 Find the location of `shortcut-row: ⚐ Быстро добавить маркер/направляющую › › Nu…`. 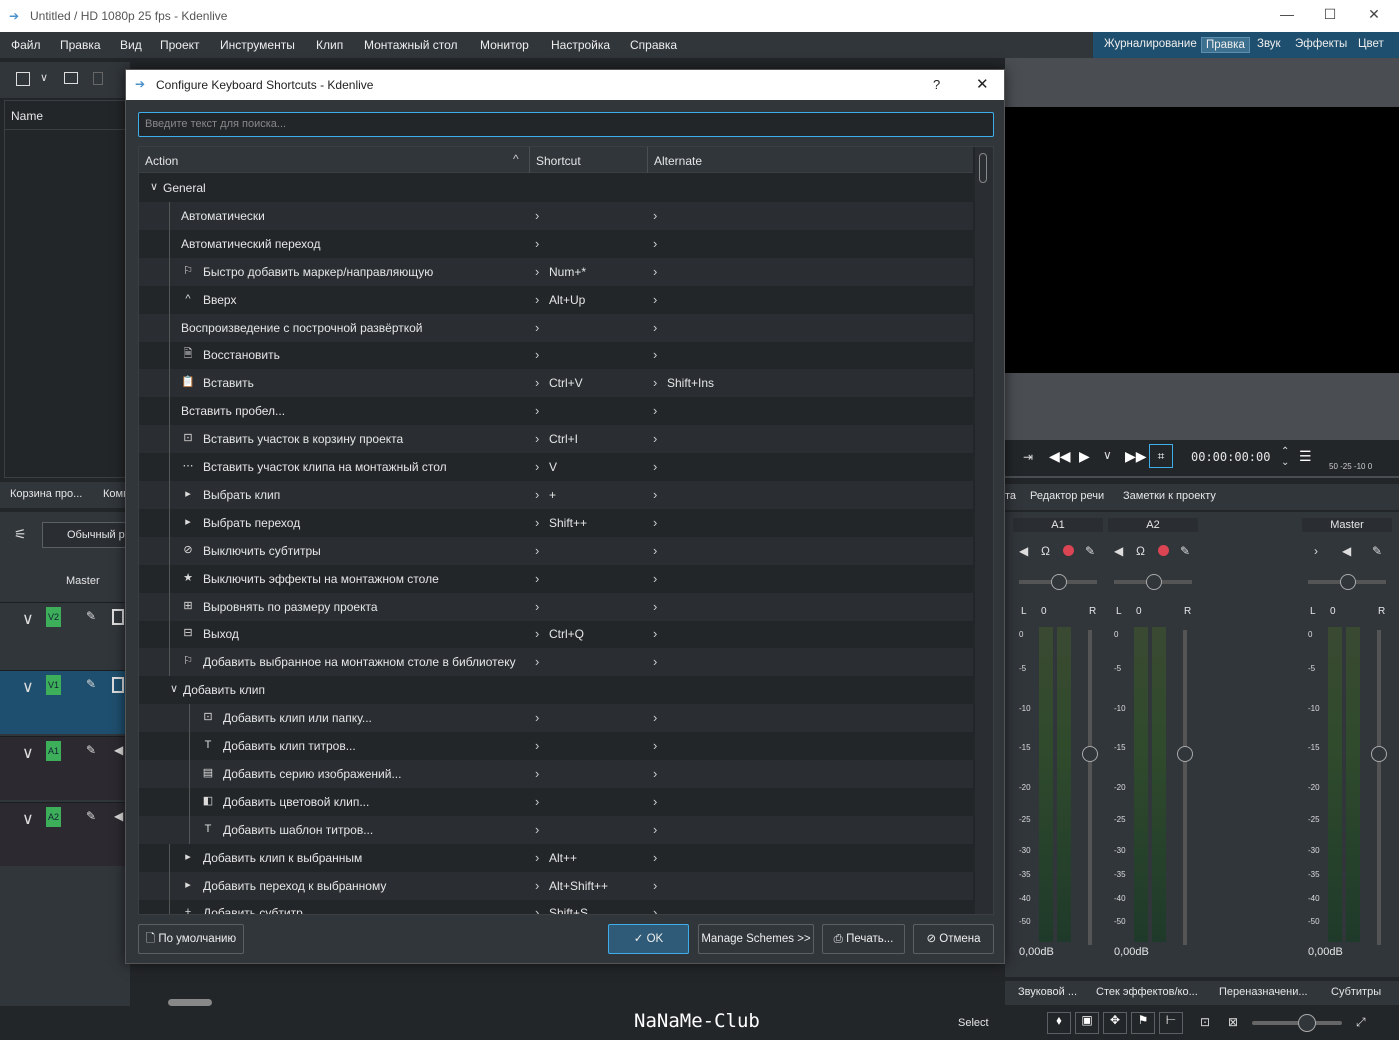

shortcut-row: ⚐ Быстро добавить маркер/направляющую › › Nu… is located at coordinates (556, 271).